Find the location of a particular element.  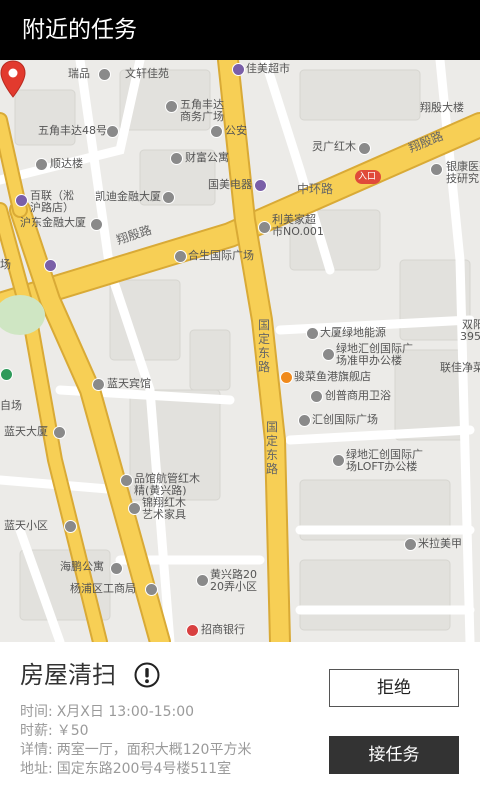

place-label: 自场 is located at coordinates (11, 405).